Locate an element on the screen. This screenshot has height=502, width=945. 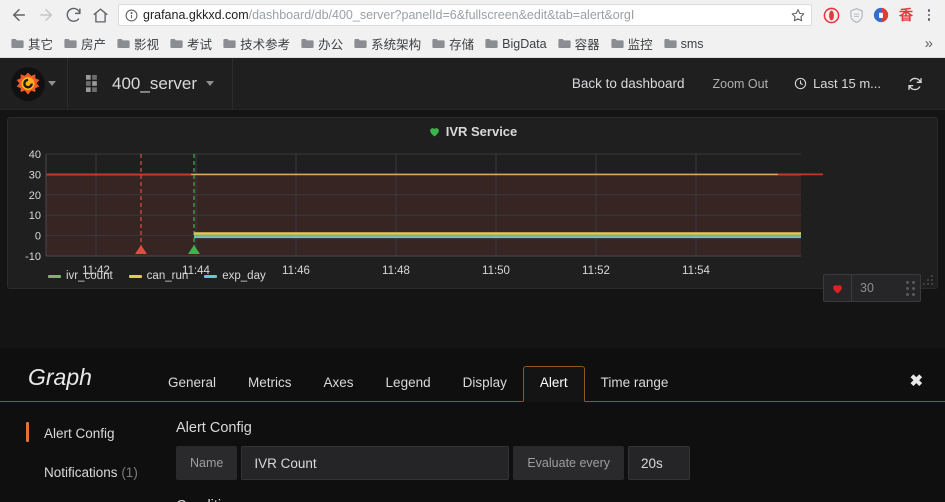
bookmark-item: 办公 is located at coordinates (322, 43).